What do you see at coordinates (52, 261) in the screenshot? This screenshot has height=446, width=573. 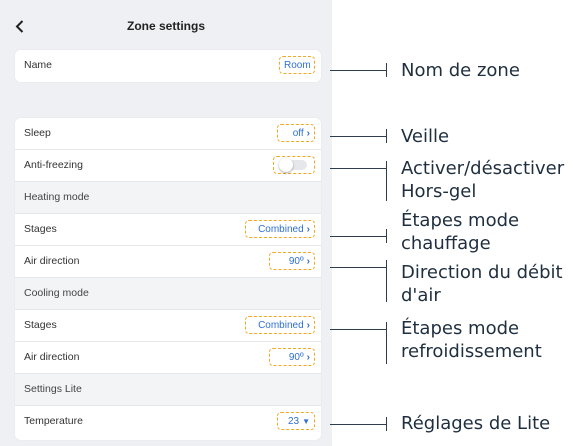 I see `heating-air-label: Air direction` at bounding box center [52, 261].